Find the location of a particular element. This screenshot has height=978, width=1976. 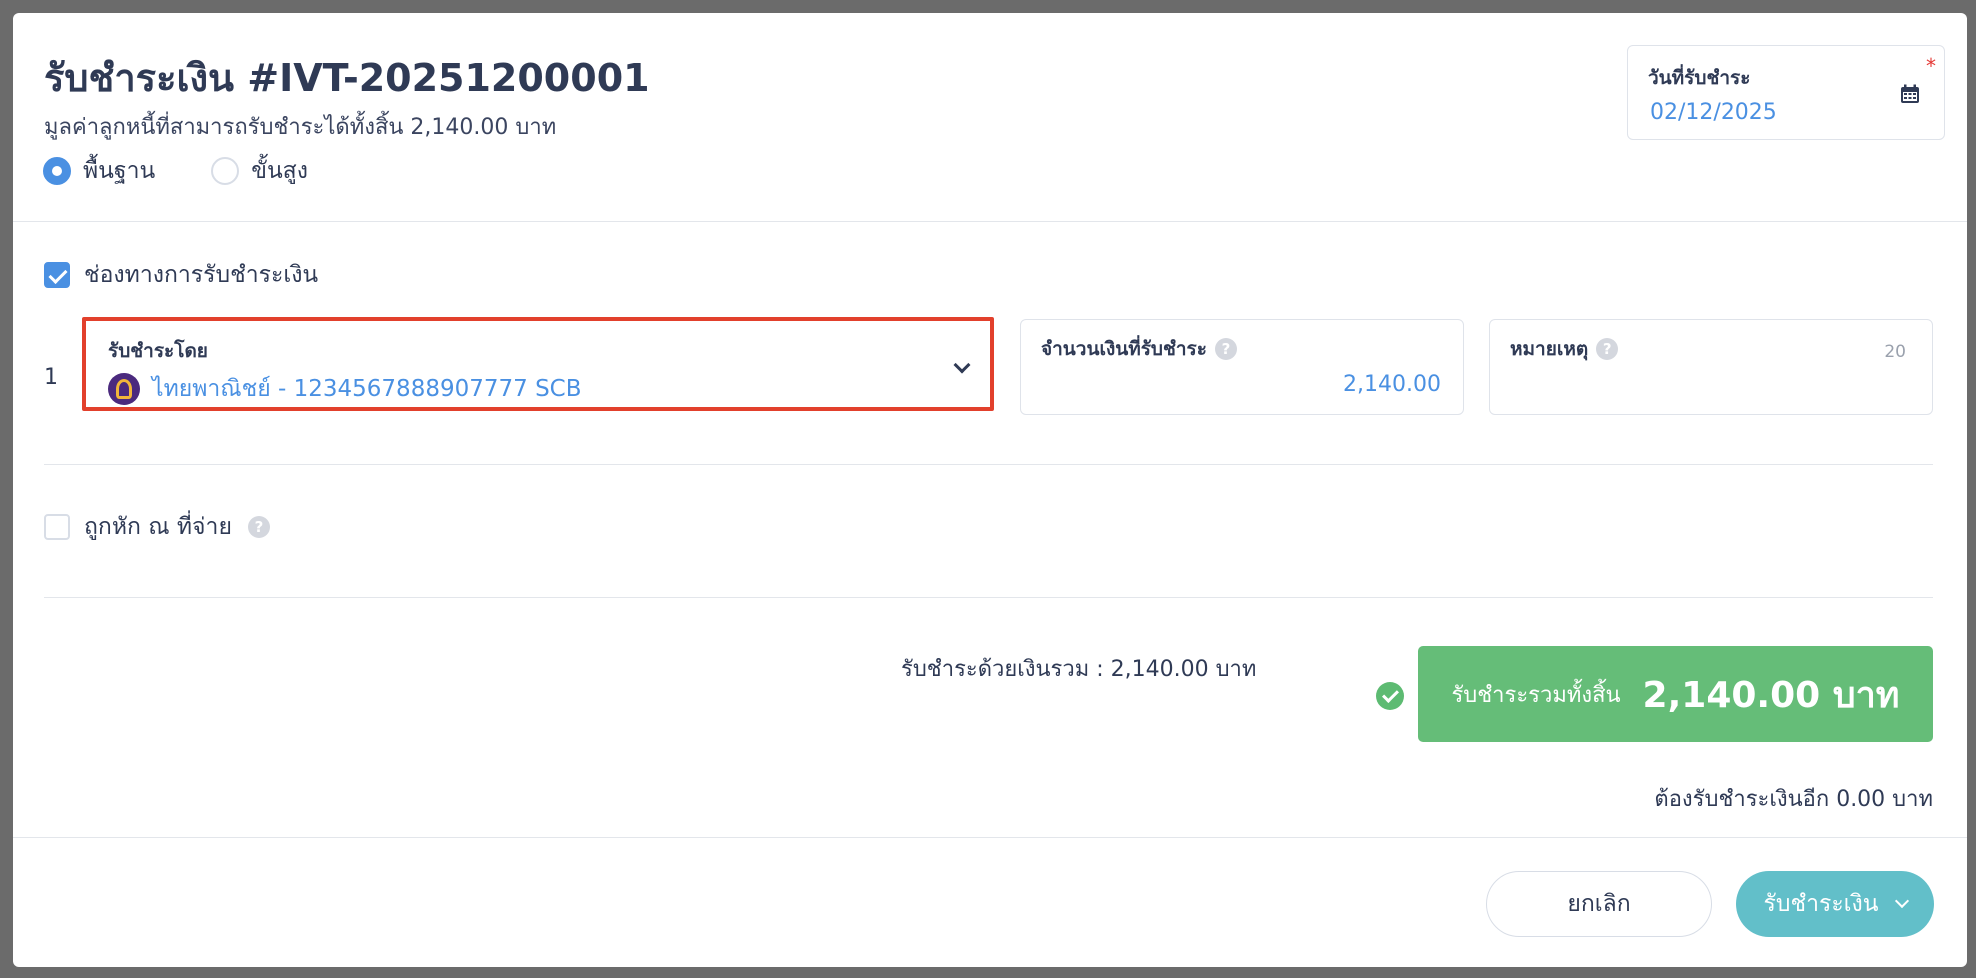

withholding-label: ถูกหัก ณ ที่จ่าย is located at coordinates (158, 527).